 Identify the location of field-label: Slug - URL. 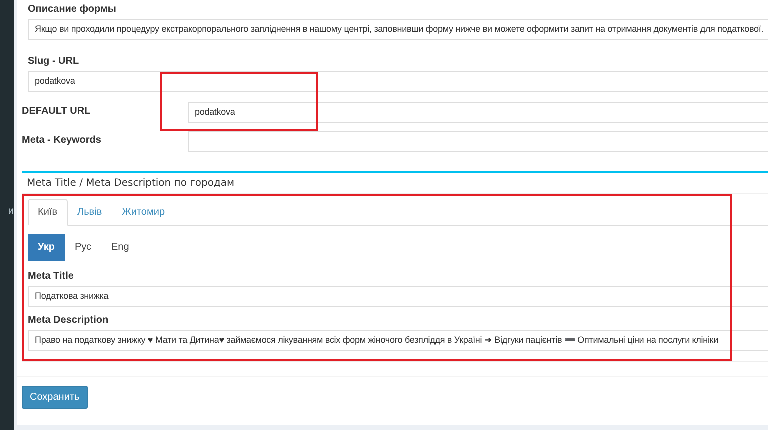
(54, 62).